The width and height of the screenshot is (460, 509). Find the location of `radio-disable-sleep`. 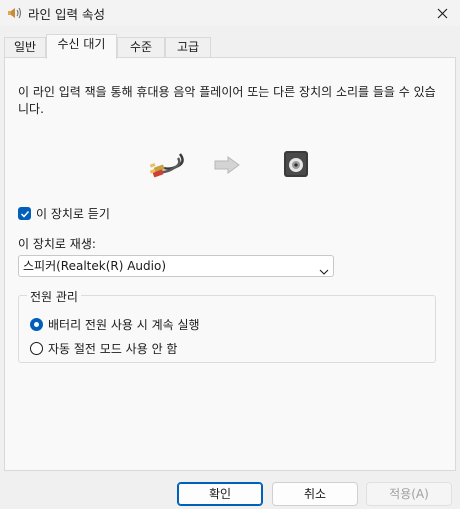

radio-disable-sleep is located at coordinates (36, 348).